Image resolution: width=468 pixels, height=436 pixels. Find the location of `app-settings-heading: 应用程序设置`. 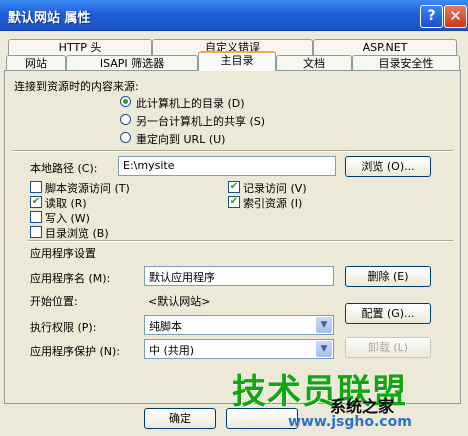

app-settings-heading: 应用程序设置 is located at coordinates (63, 253).